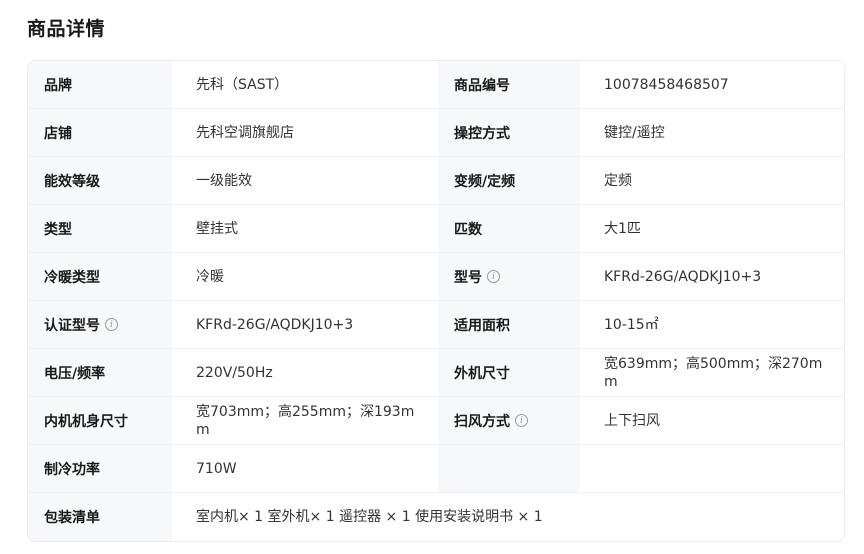 Image resolution: width=864 pixels, height=554 pixels. What do you see at coordinates (100, 373) in the screenshot?
I see `spec-label-voltage: 电压/频率` at bounding box center [100, 373].